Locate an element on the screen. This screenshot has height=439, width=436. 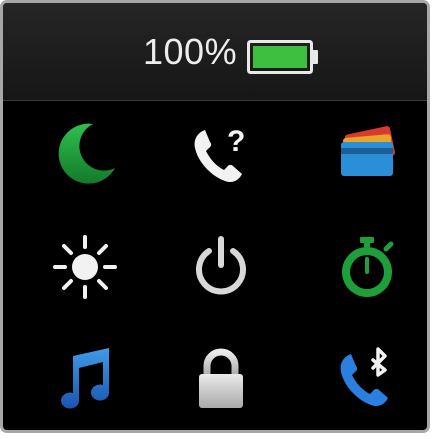
battery-fill is located at coordinates (280, 57).